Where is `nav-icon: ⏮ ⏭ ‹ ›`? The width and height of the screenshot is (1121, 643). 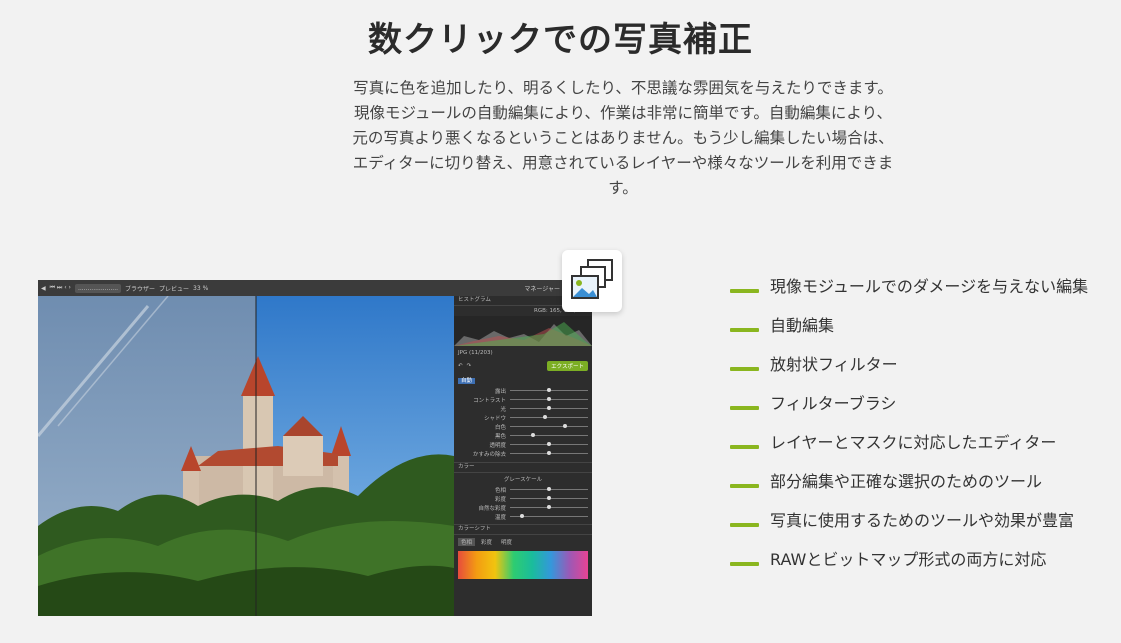 nav-icon: ⏮ ⏭ ‹ › is located at coordinates (60, 287).